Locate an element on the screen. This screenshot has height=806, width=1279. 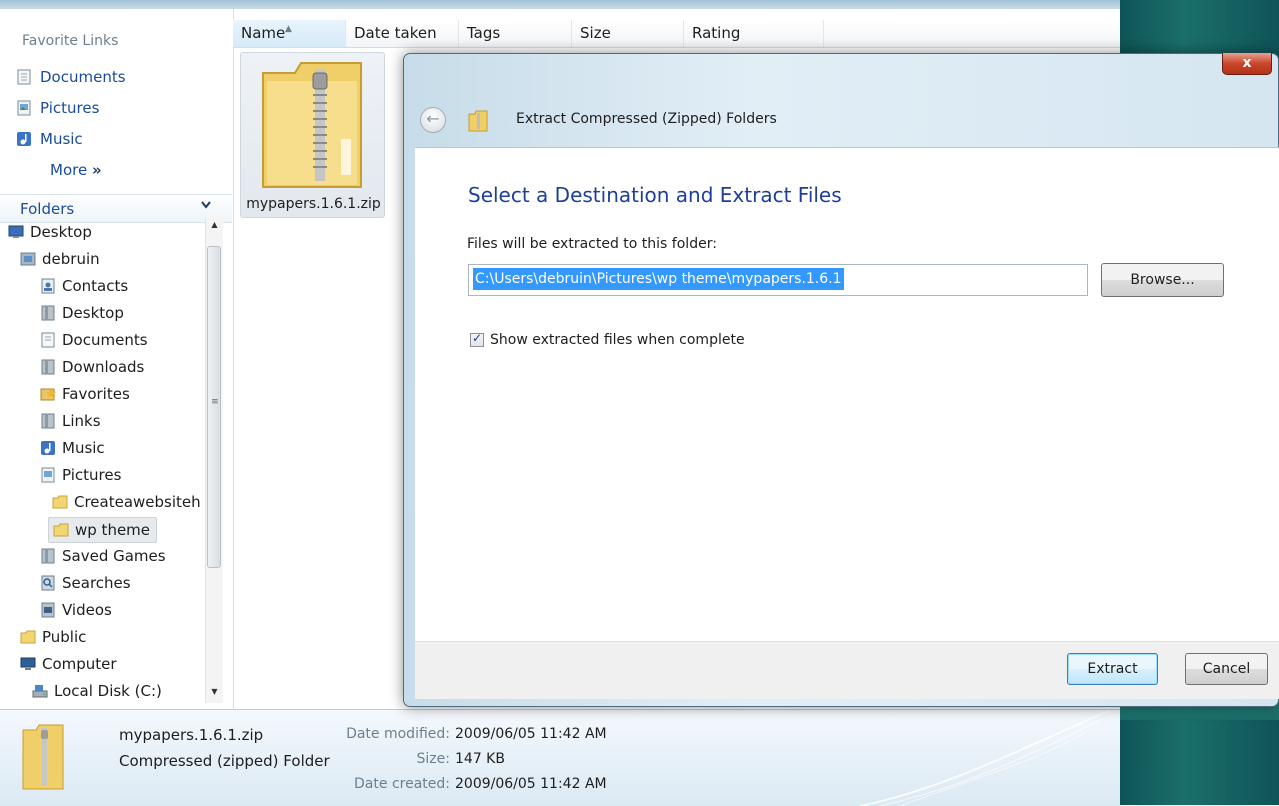
details-date-created-label: Date created: is located at coordinates (402, 784).